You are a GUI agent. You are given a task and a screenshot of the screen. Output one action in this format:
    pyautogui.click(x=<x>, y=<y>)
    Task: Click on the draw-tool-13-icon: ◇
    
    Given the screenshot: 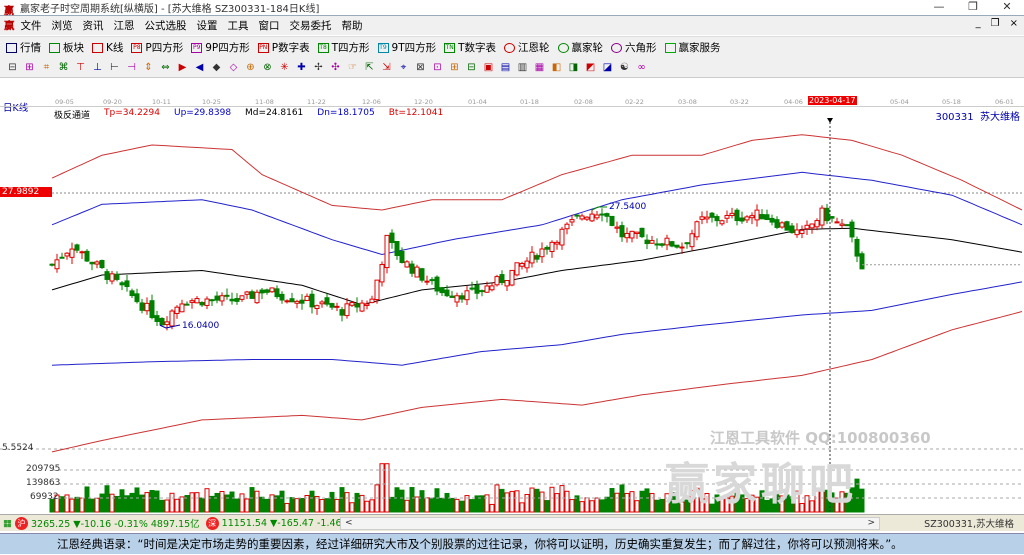 What is the action you would take?
    pyautogui.click(x=233, y=67)
    